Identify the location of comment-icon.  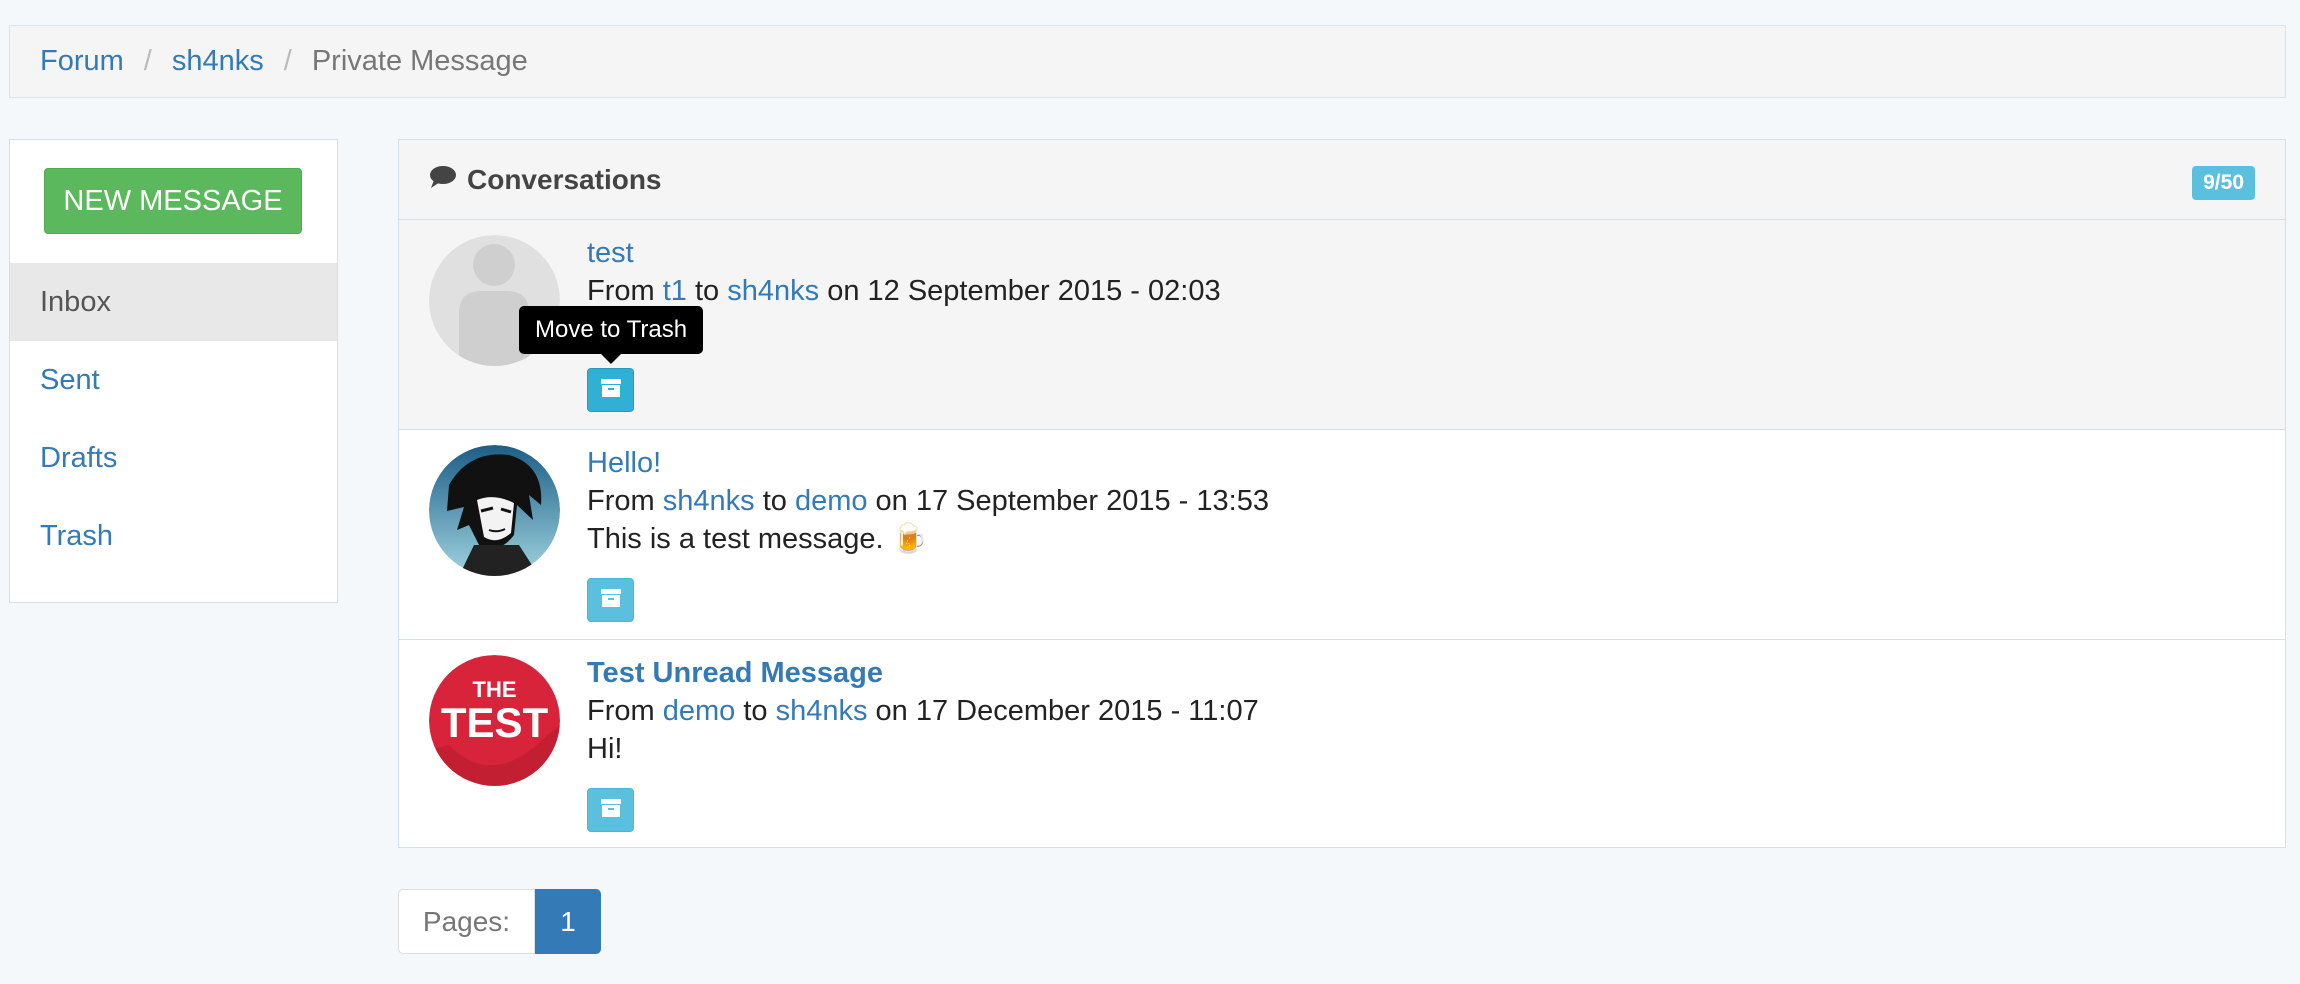
(443, 180).